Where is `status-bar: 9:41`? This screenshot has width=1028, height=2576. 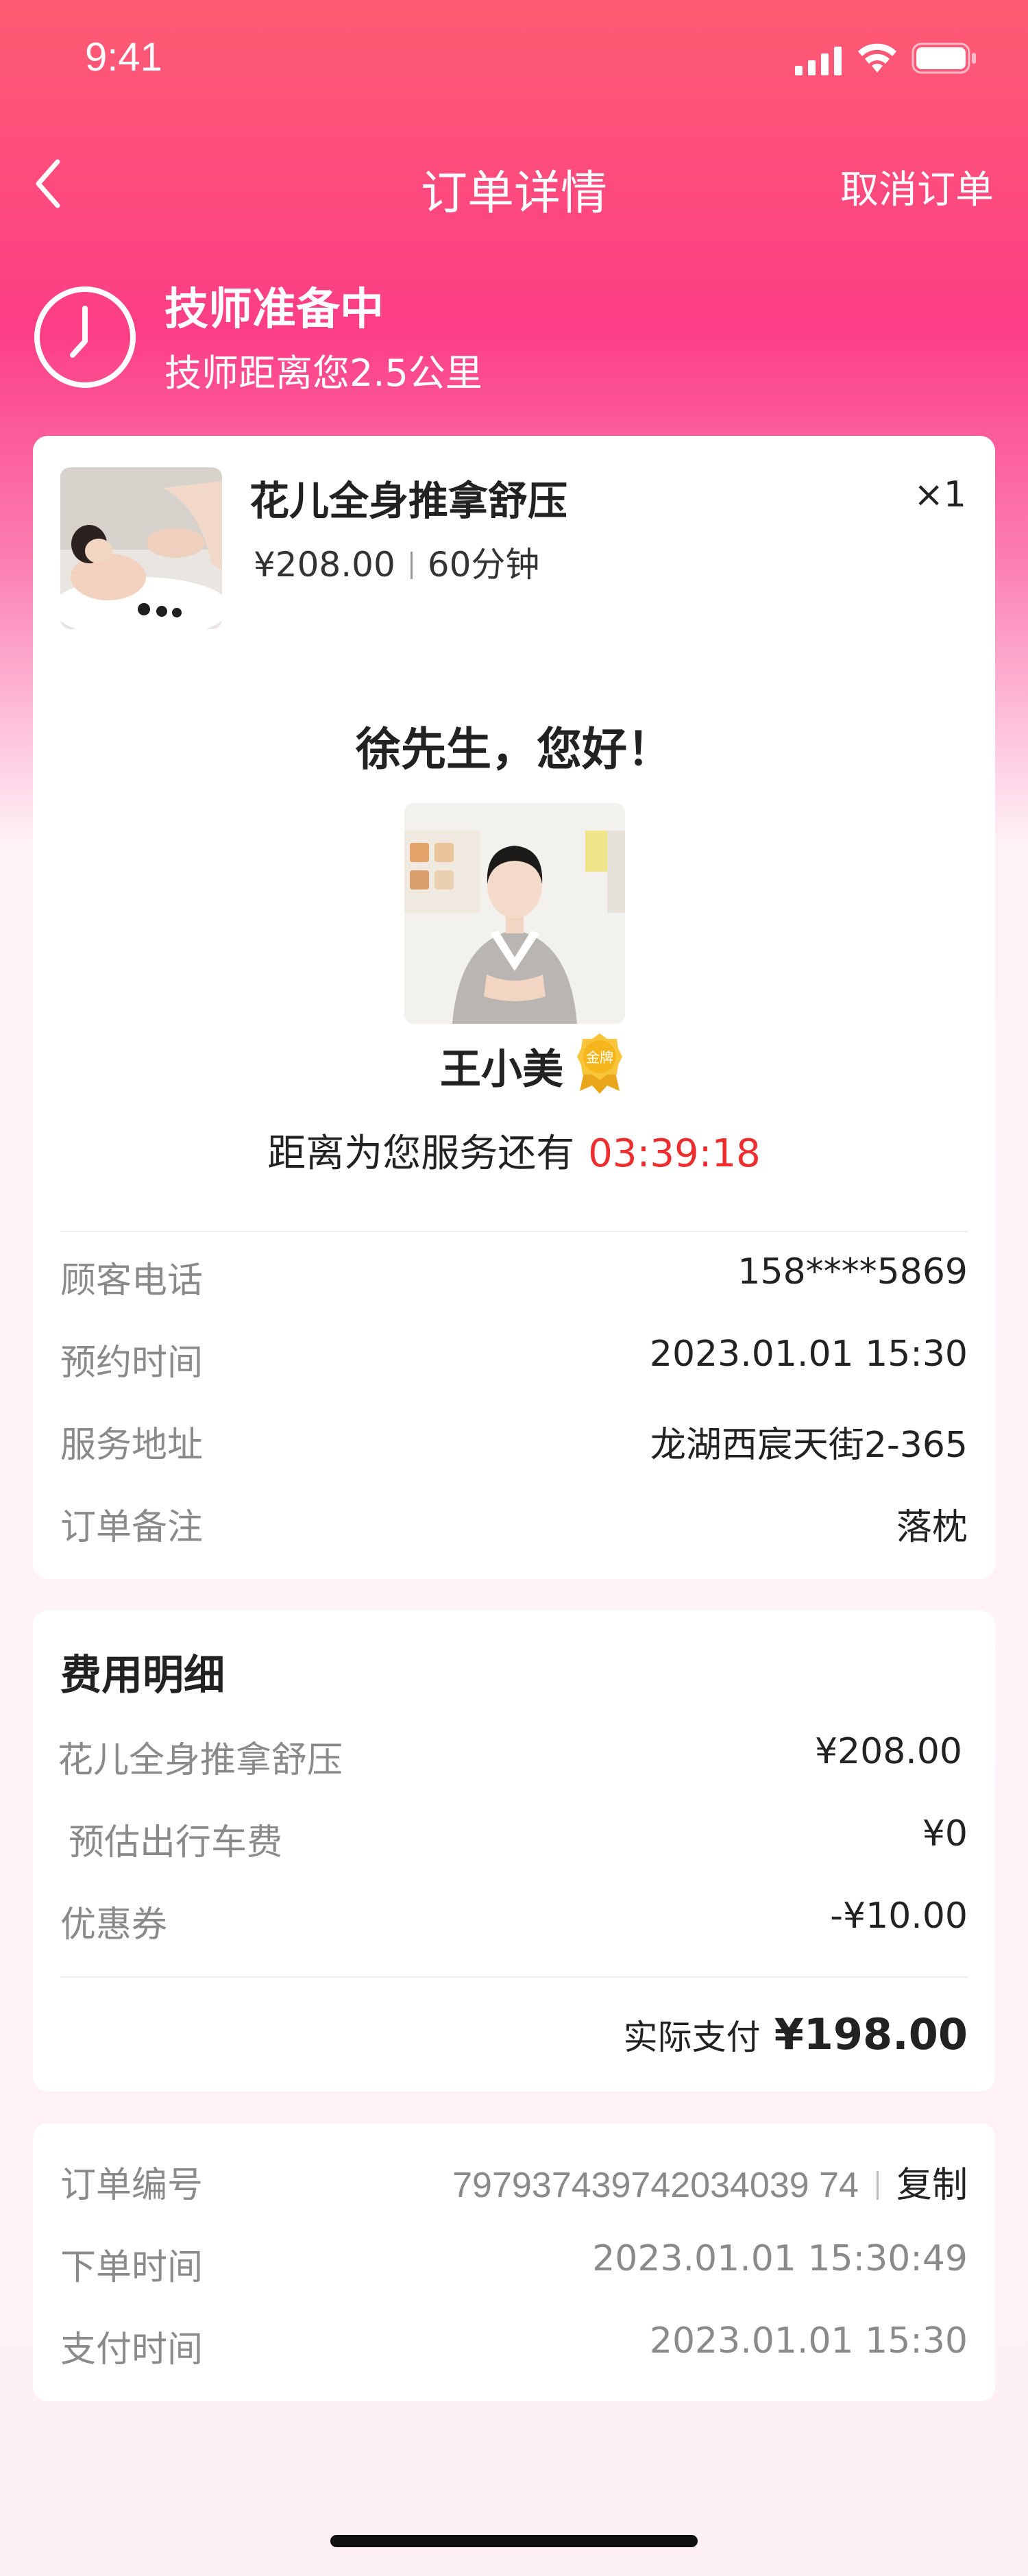
status-bar: 9:41 is located at coordinates (514, 62).